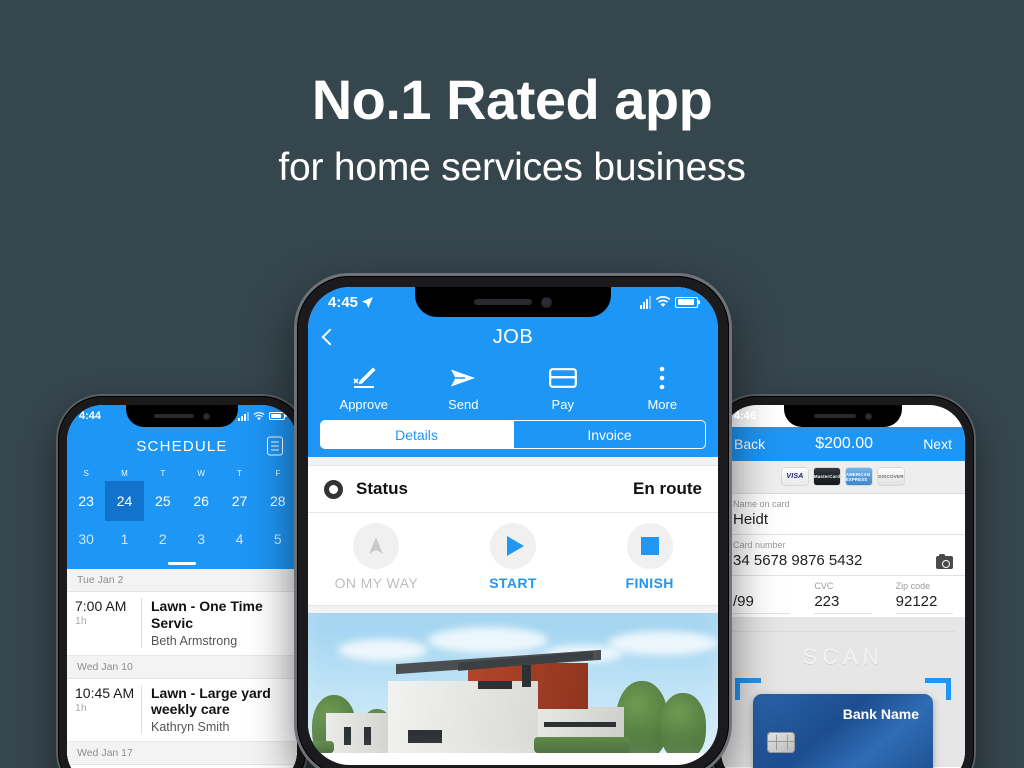 The width and height of the screenshot is (1024, 768). Describe the element at coordinates (463, 404) in the screenshot. I see `send-label: Send` at that location.